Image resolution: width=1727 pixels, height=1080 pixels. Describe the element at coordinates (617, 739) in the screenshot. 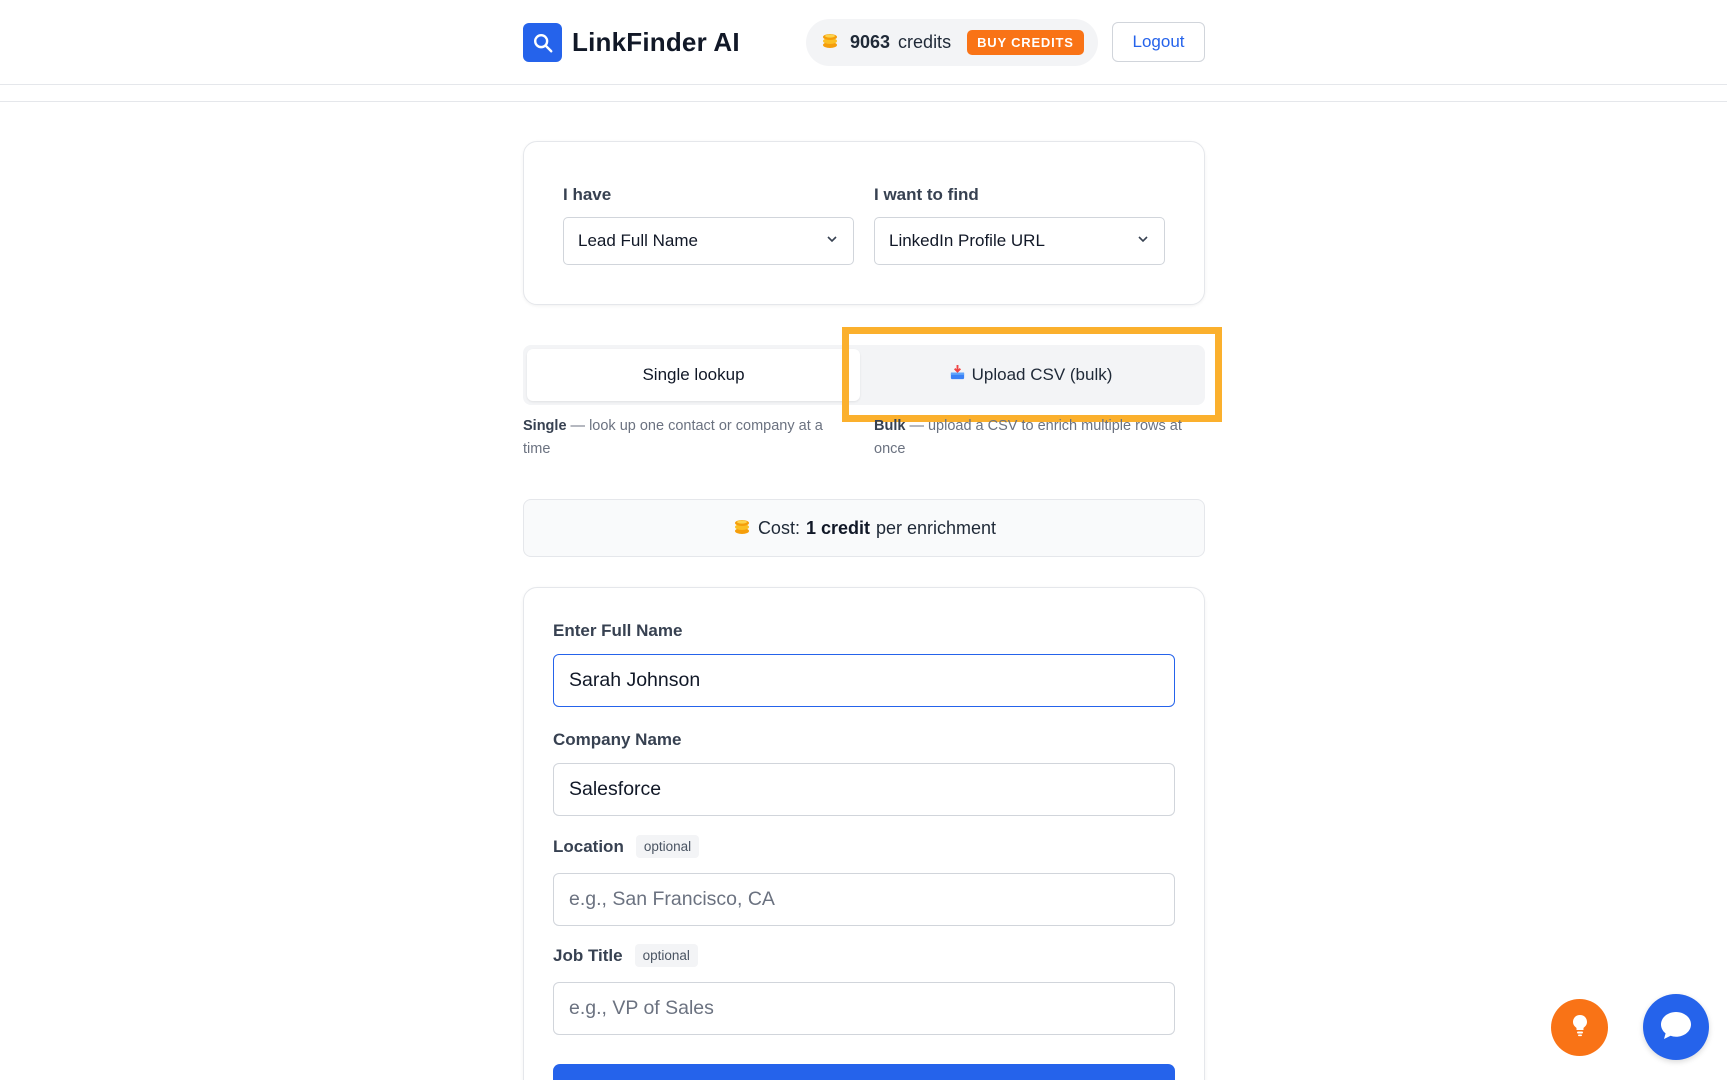

I see `company-label: Company Name` at that location.